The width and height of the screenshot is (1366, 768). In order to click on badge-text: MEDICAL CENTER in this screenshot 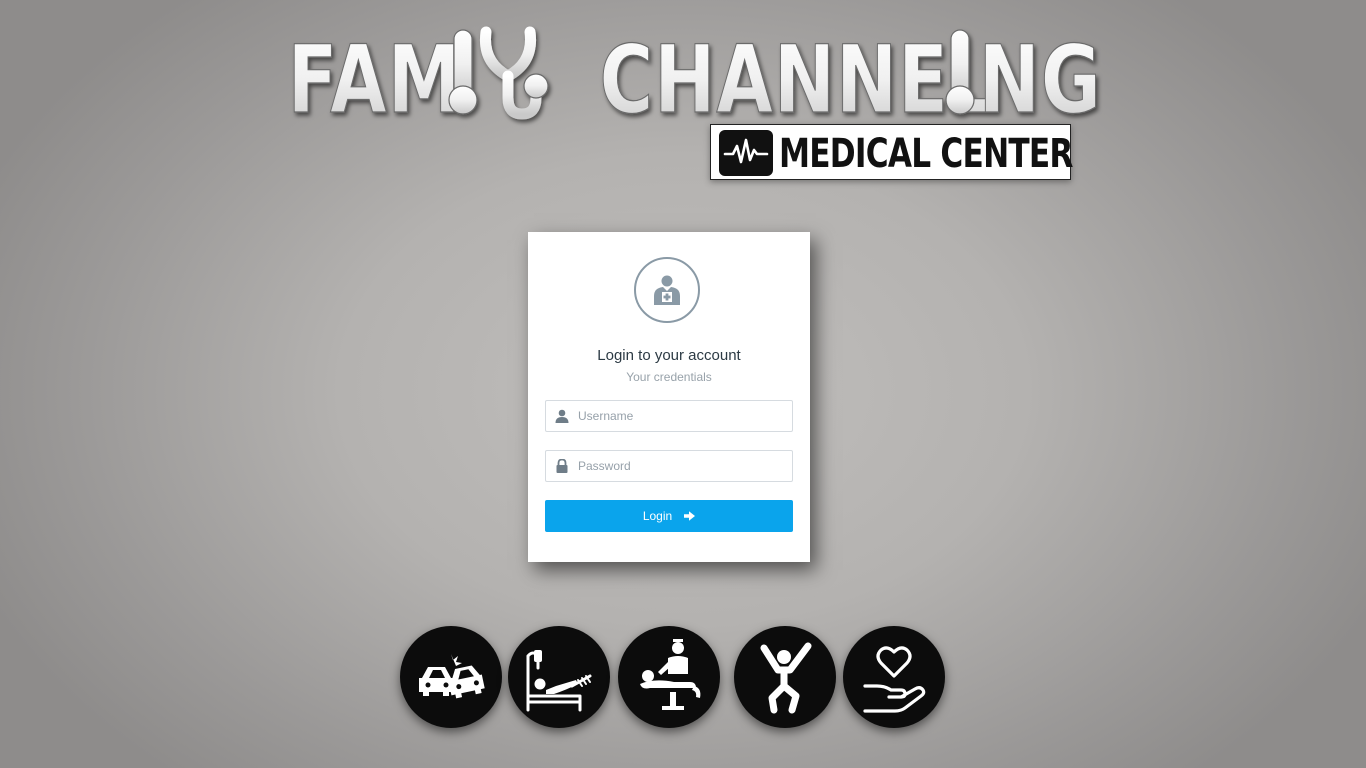, I will do `click(926, 154)`.